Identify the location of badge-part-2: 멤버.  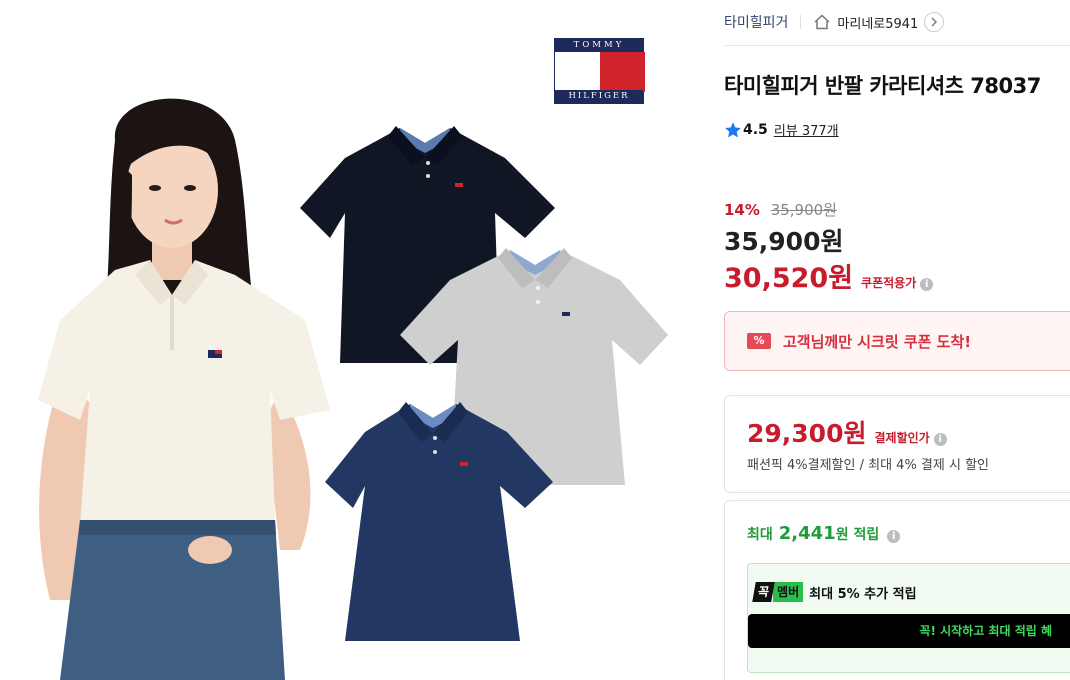
(788, 592).